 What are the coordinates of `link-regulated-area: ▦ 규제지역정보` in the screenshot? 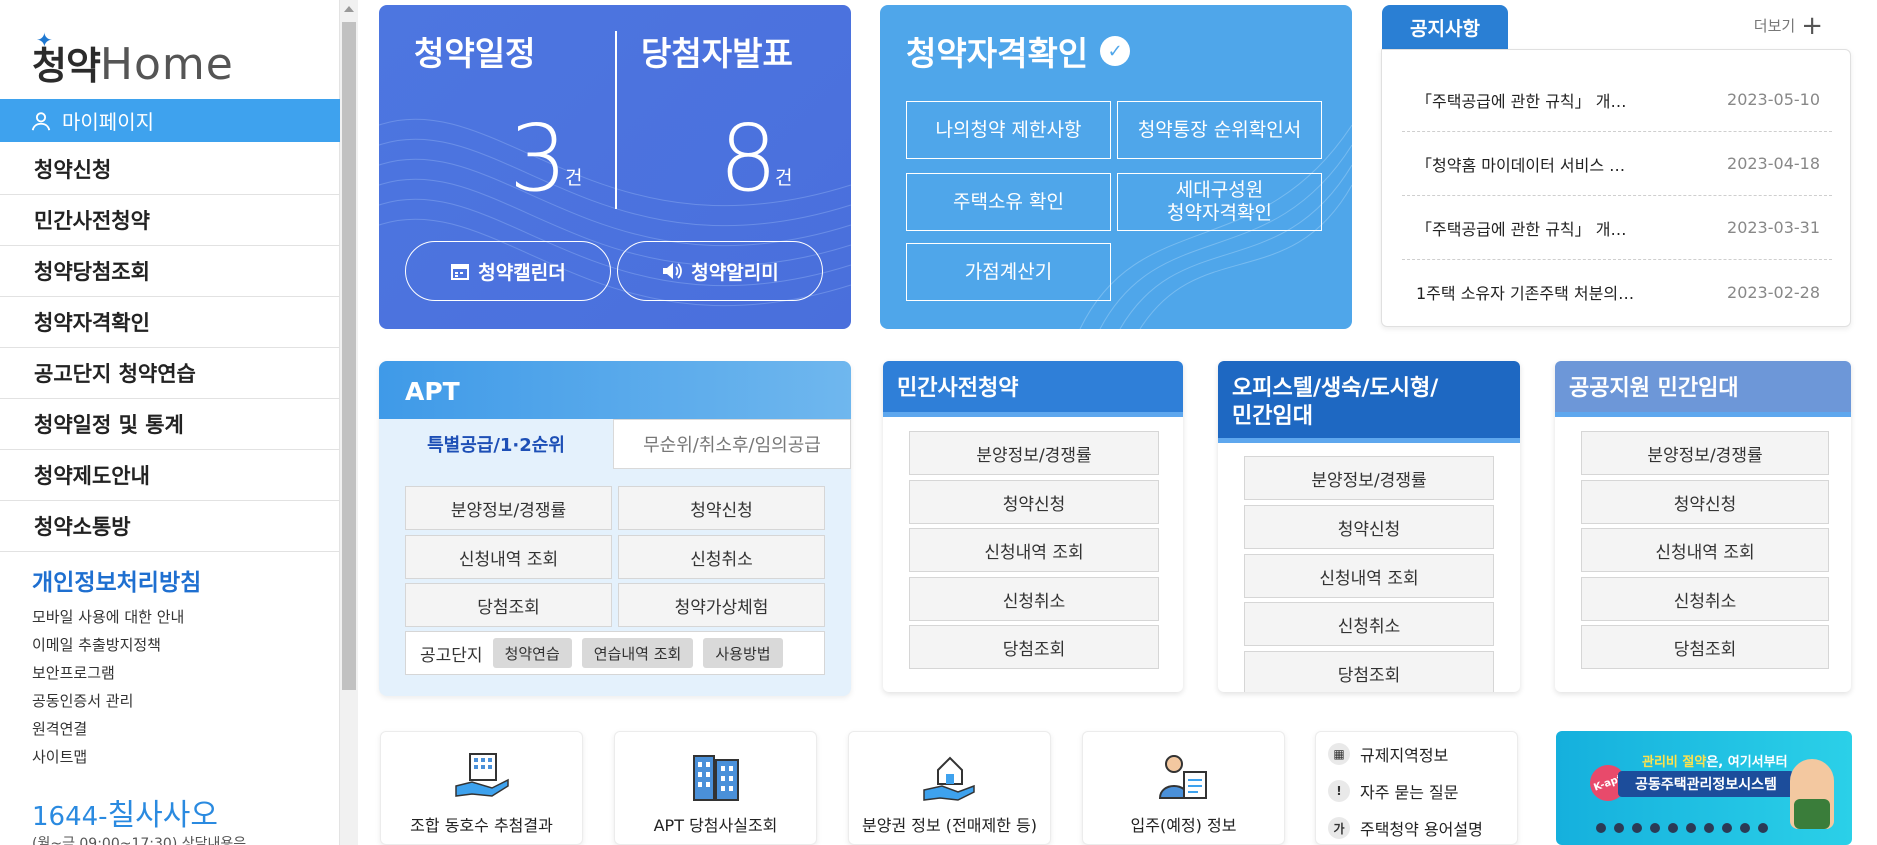 It's located at (1388, 754).